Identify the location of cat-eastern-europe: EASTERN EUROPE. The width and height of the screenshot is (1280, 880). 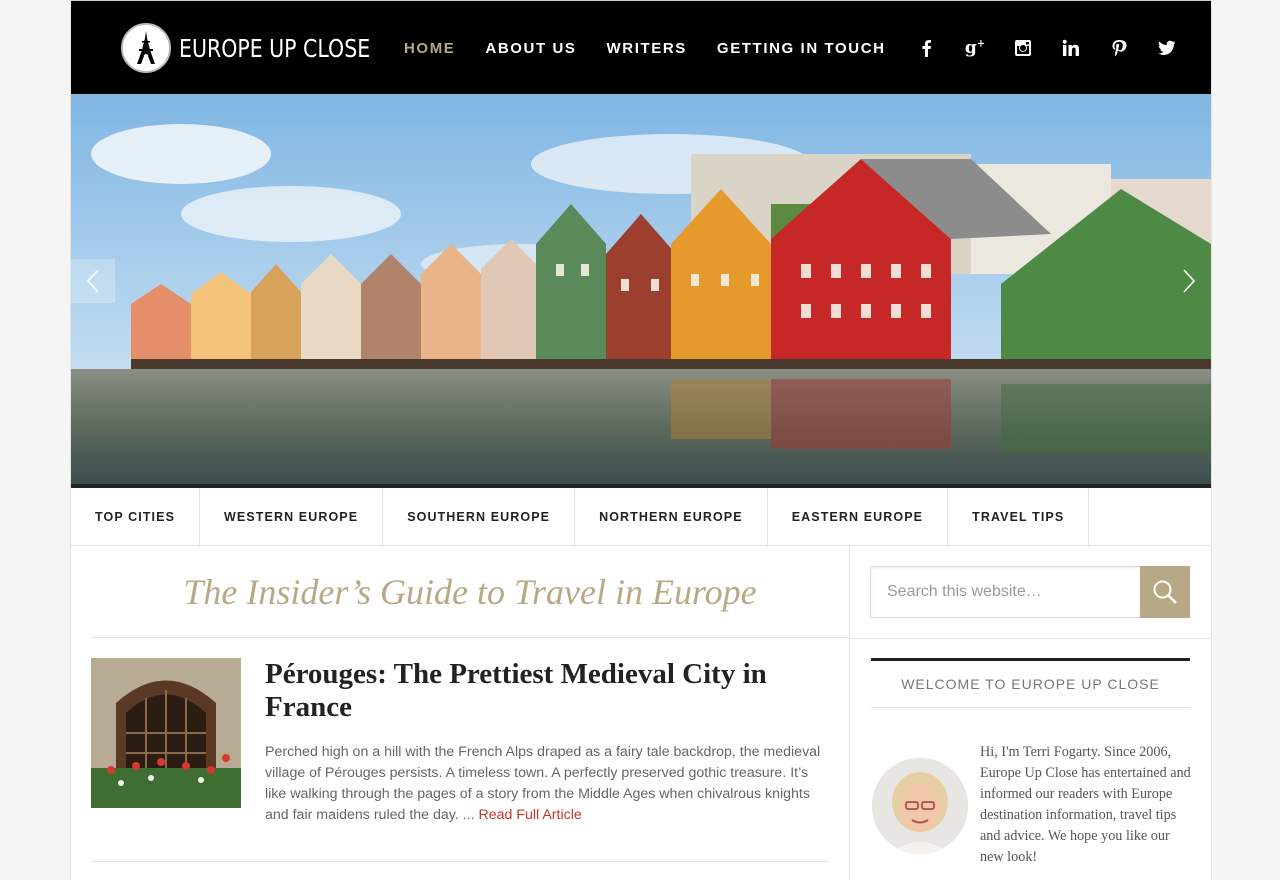
(858, 516).